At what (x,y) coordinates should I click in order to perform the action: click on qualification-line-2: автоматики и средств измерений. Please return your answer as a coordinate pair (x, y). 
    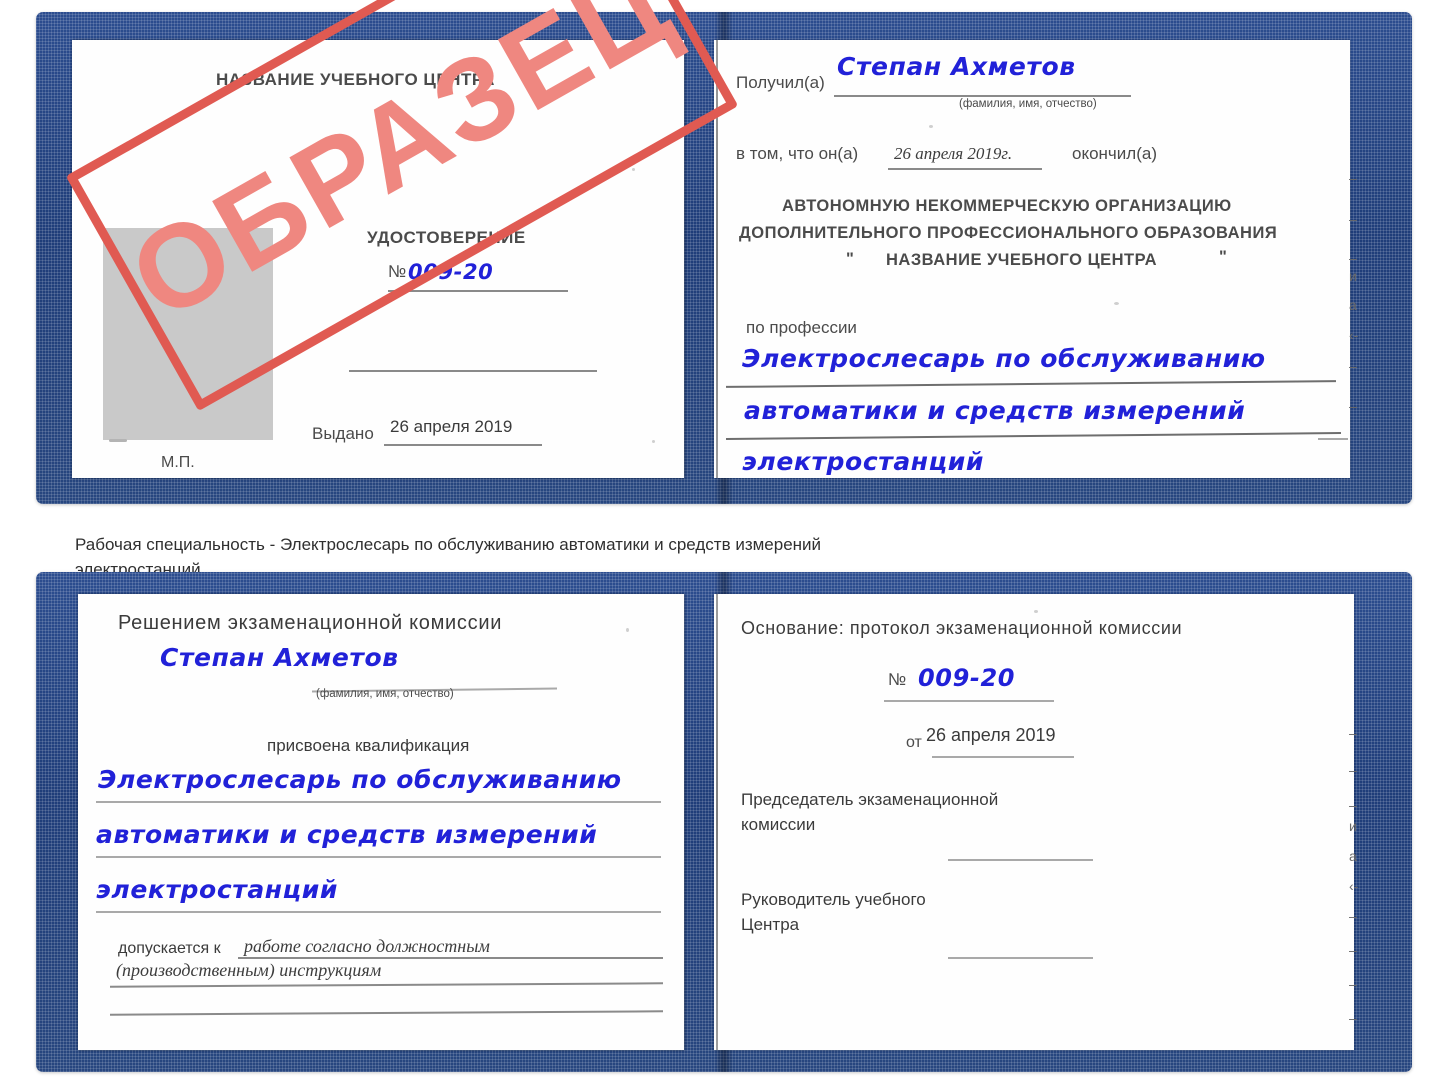
    Looking at the image, I should click on (347, 834).